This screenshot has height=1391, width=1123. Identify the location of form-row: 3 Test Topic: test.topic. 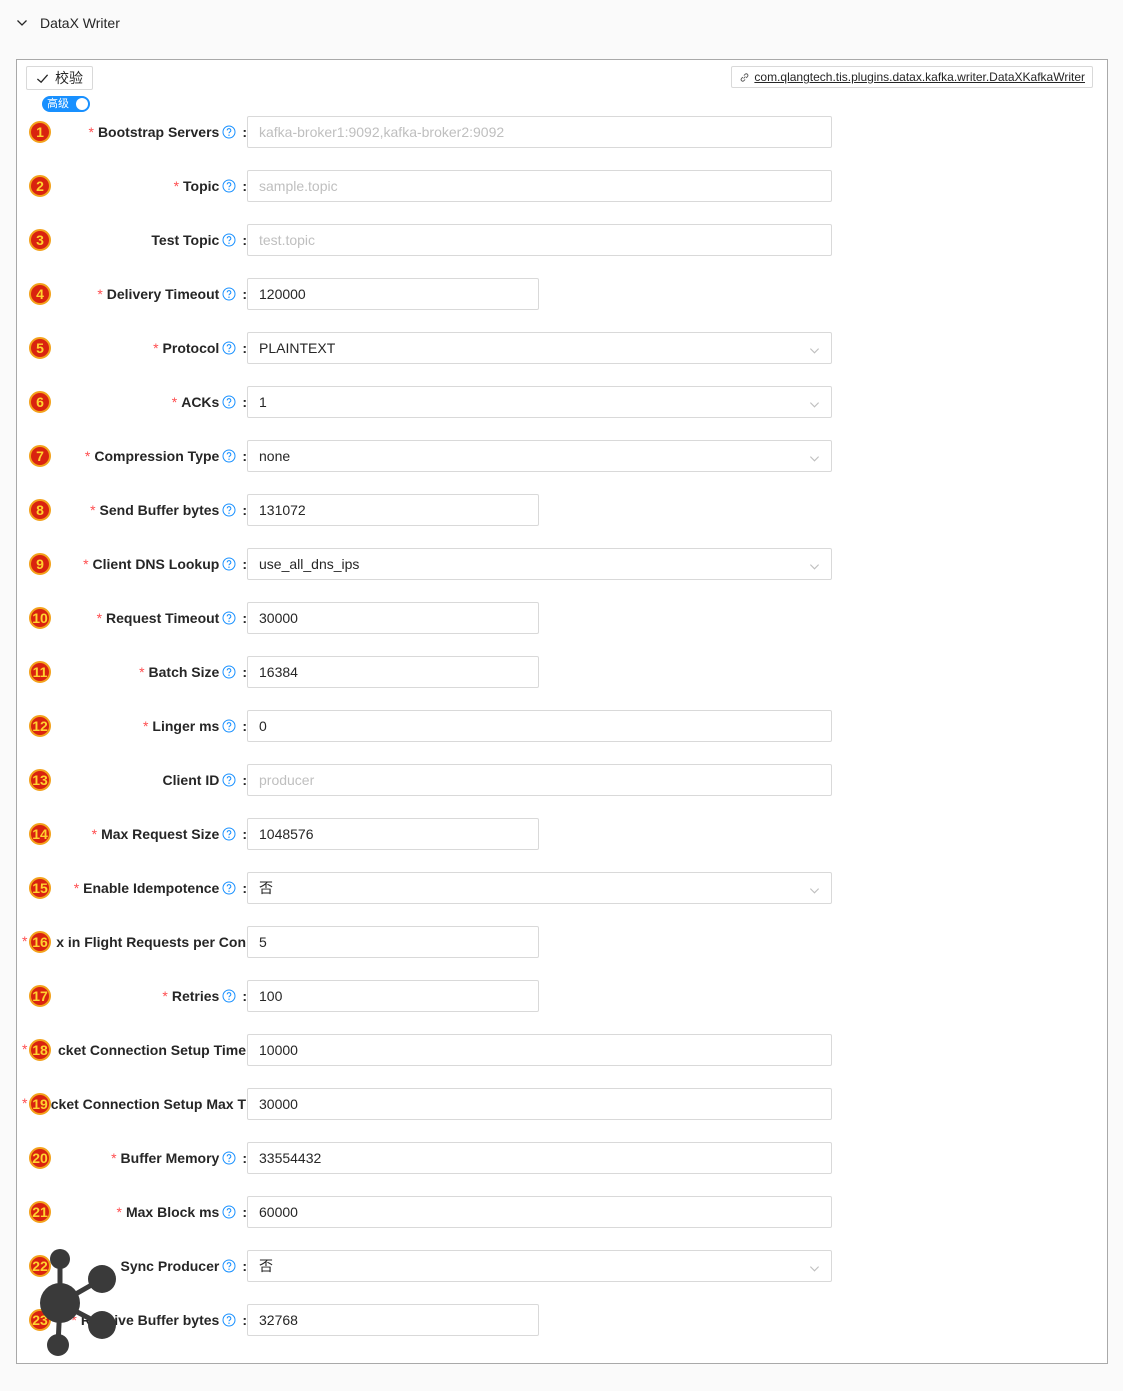
(563, 240).